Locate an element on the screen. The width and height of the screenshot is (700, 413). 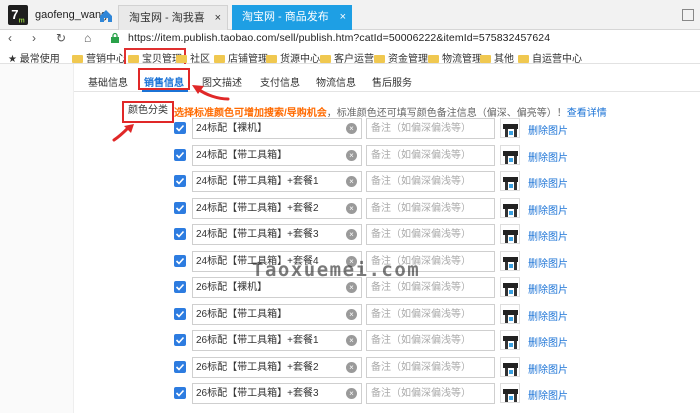
window-control-icon is located at coordinates (688, 15).